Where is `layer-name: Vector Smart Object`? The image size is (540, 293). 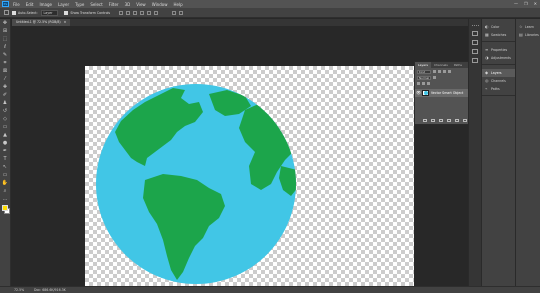
layer-name: Vector Smart Object is located at coordinates (447, 93).